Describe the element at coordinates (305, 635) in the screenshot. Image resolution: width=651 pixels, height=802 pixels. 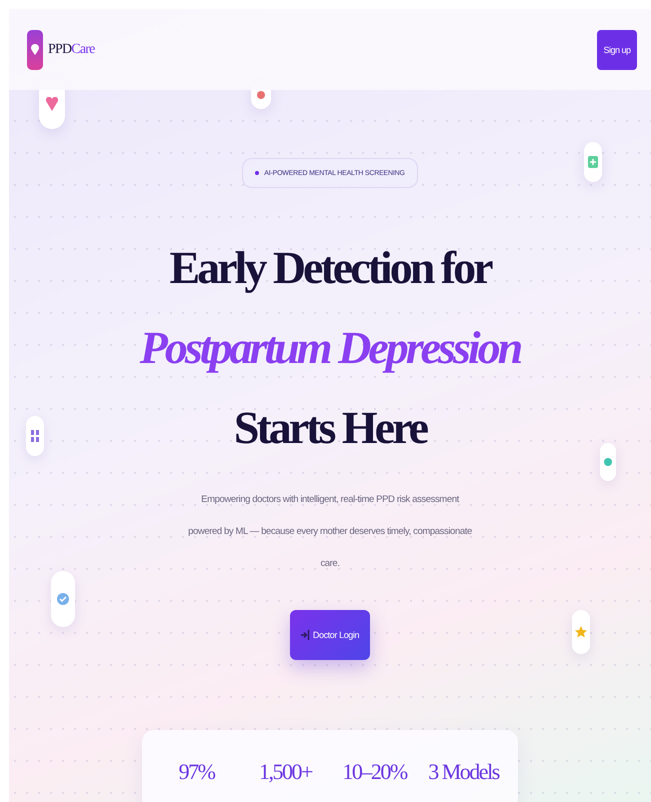
I see `login-icon` at that location.